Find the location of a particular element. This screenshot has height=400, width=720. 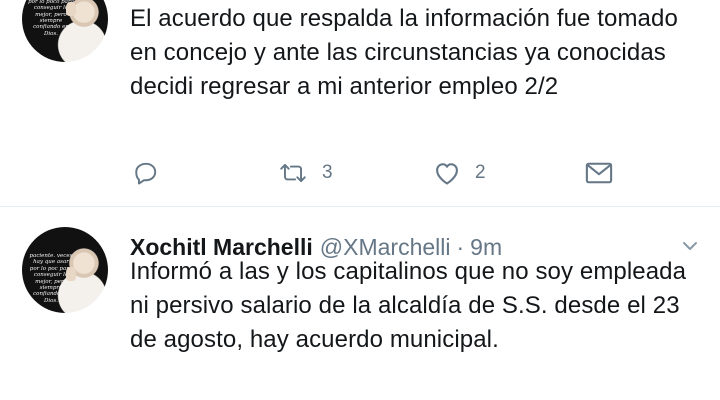

like-count: 2 is located at coordinates (480, 172).